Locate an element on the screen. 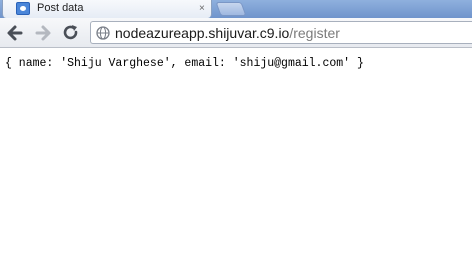  back-button is located at coordinates (15, 33).